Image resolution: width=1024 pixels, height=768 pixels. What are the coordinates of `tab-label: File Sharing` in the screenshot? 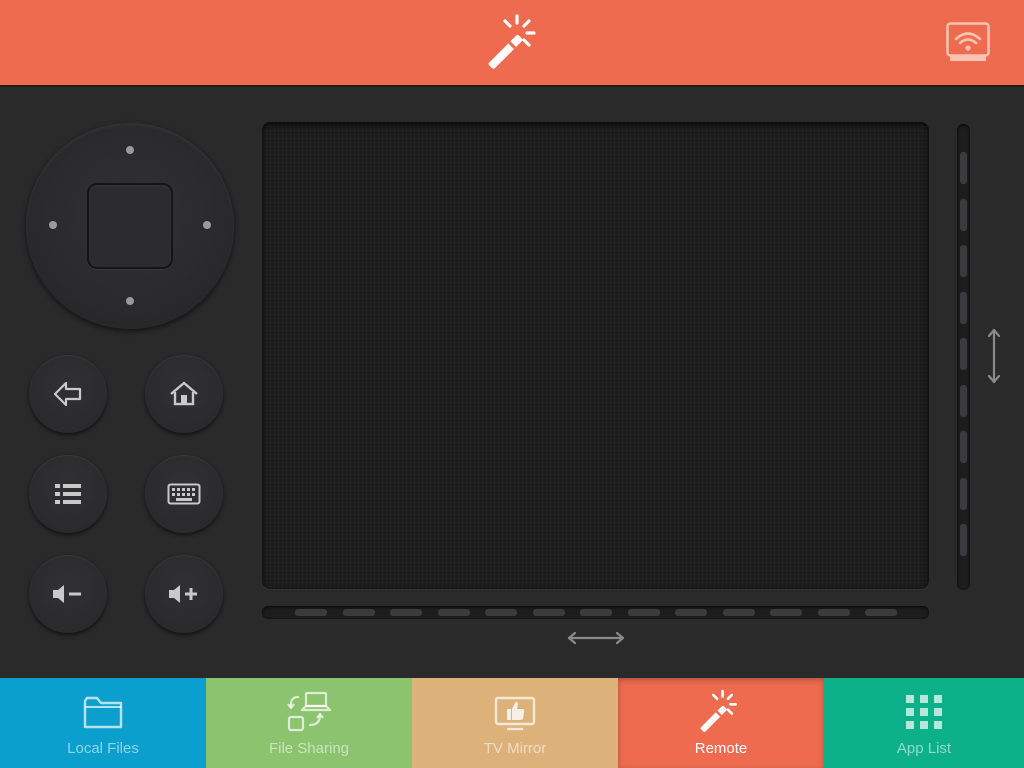 It's located at (309, 748).